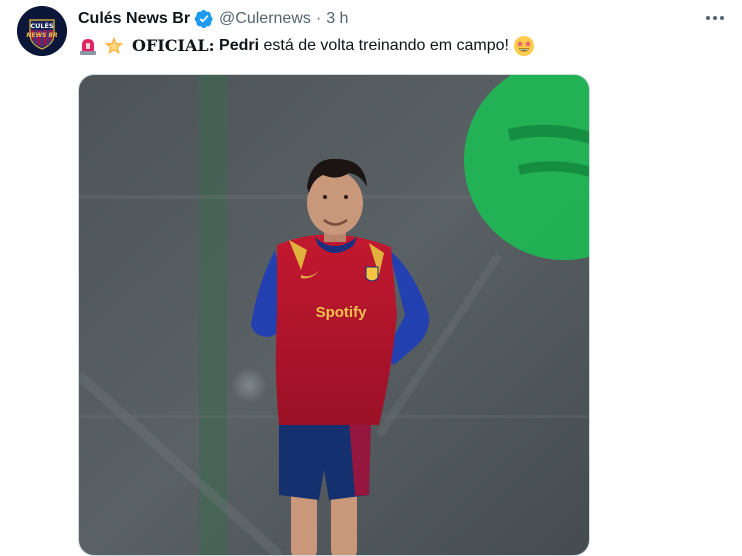 The width and height of the screenshot is (742, 556). Describe the element at coordinates (42, 35) in the screenshot. I see `avatar-text-bottom: NEWS BR` at that location.